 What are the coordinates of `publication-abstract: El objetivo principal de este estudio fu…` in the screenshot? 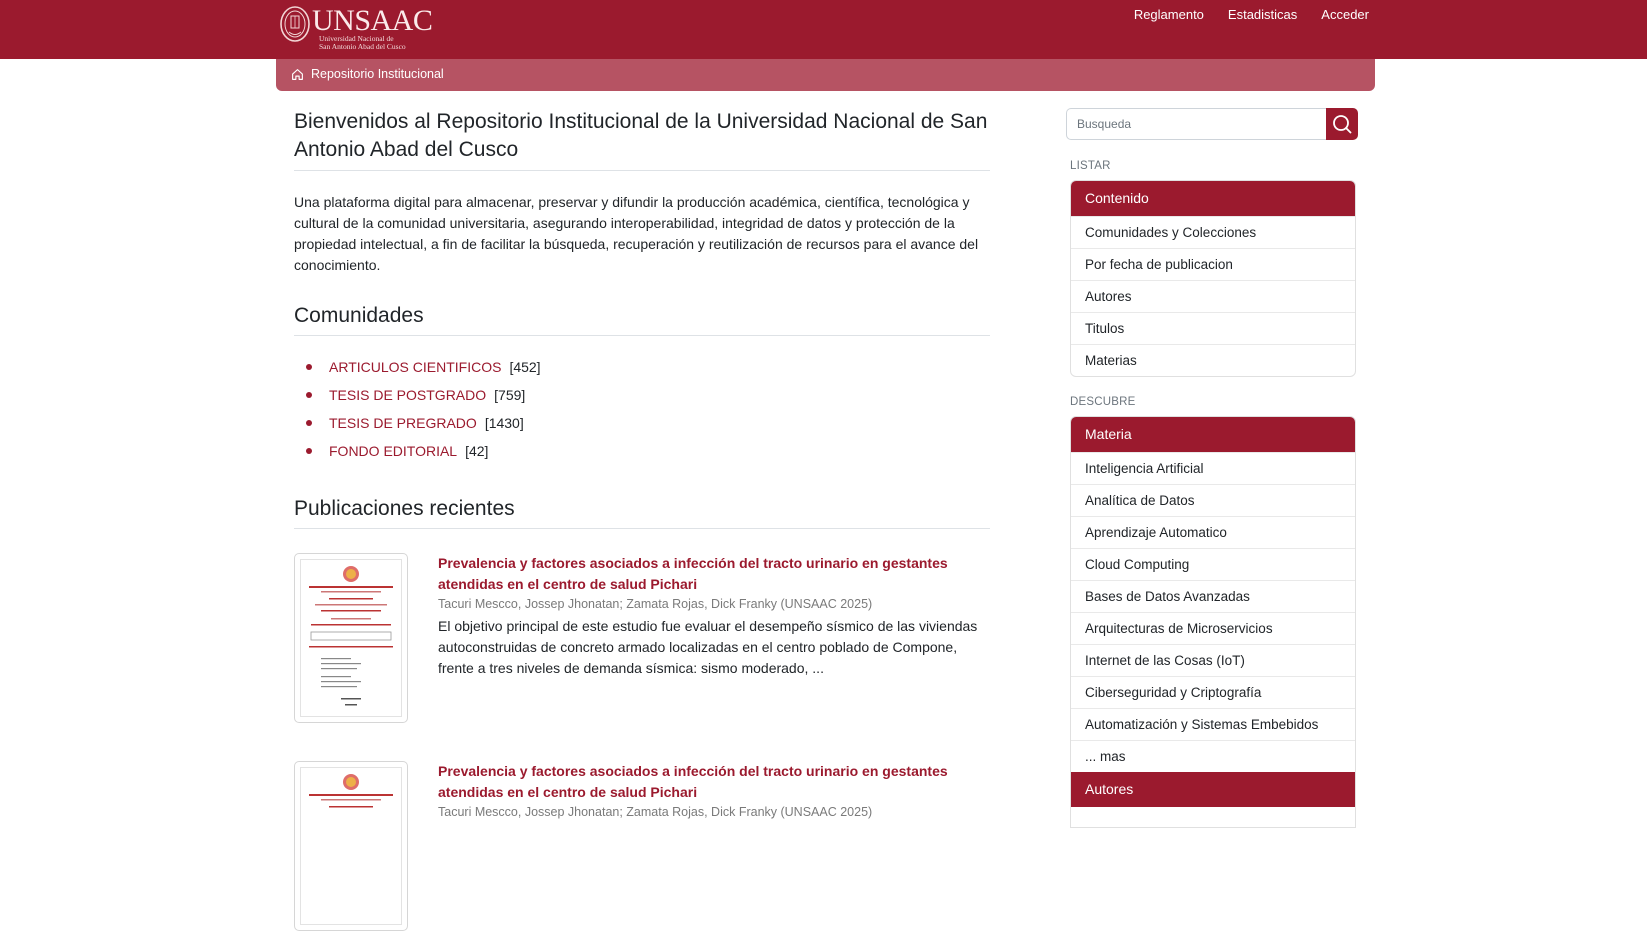 It's located at (708, 647).